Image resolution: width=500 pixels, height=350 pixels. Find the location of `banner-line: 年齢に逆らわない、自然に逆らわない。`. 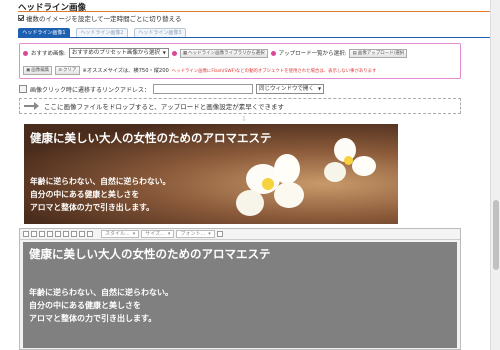

banner-line: 年齢に逆らわない、自然に逆らわない。 is located at coordinates (100, 181).